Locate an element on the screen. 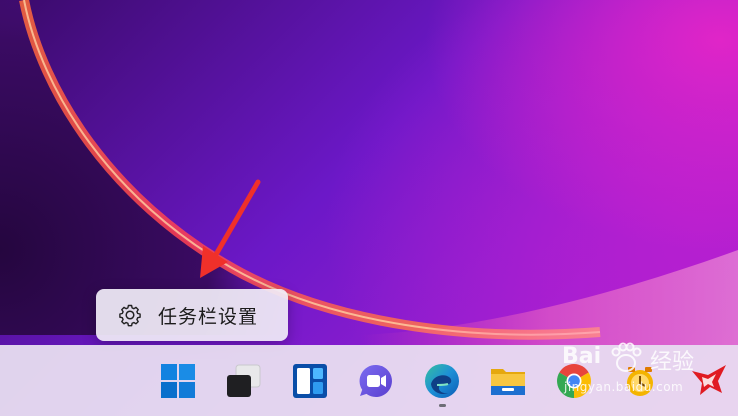 This screenshot has height=416, width=738. start-icon is located at coordinates (178, 381).